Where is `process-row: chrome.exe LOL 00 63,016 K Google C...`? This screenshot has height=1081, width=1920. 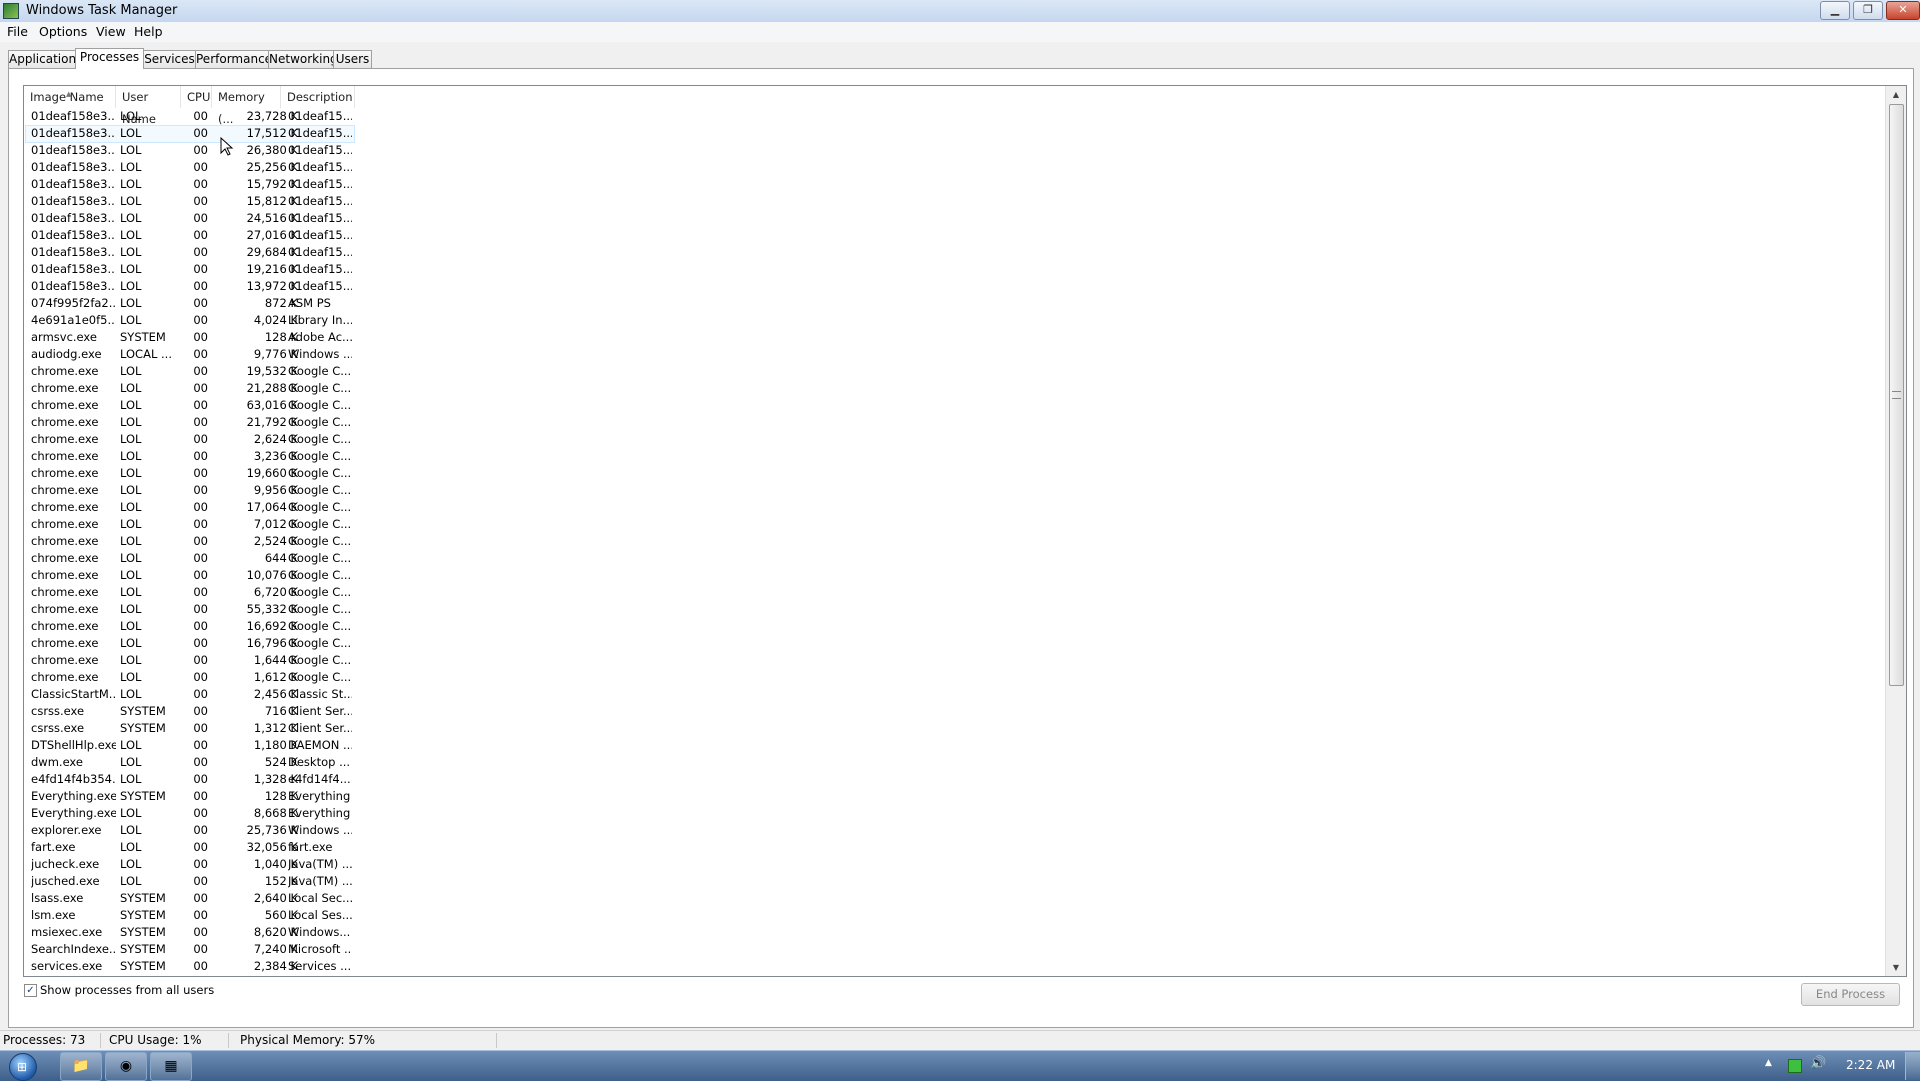 process-row: chrome.exe LOL 00 63,016 K Google C... is located at coordinates (955, 405).